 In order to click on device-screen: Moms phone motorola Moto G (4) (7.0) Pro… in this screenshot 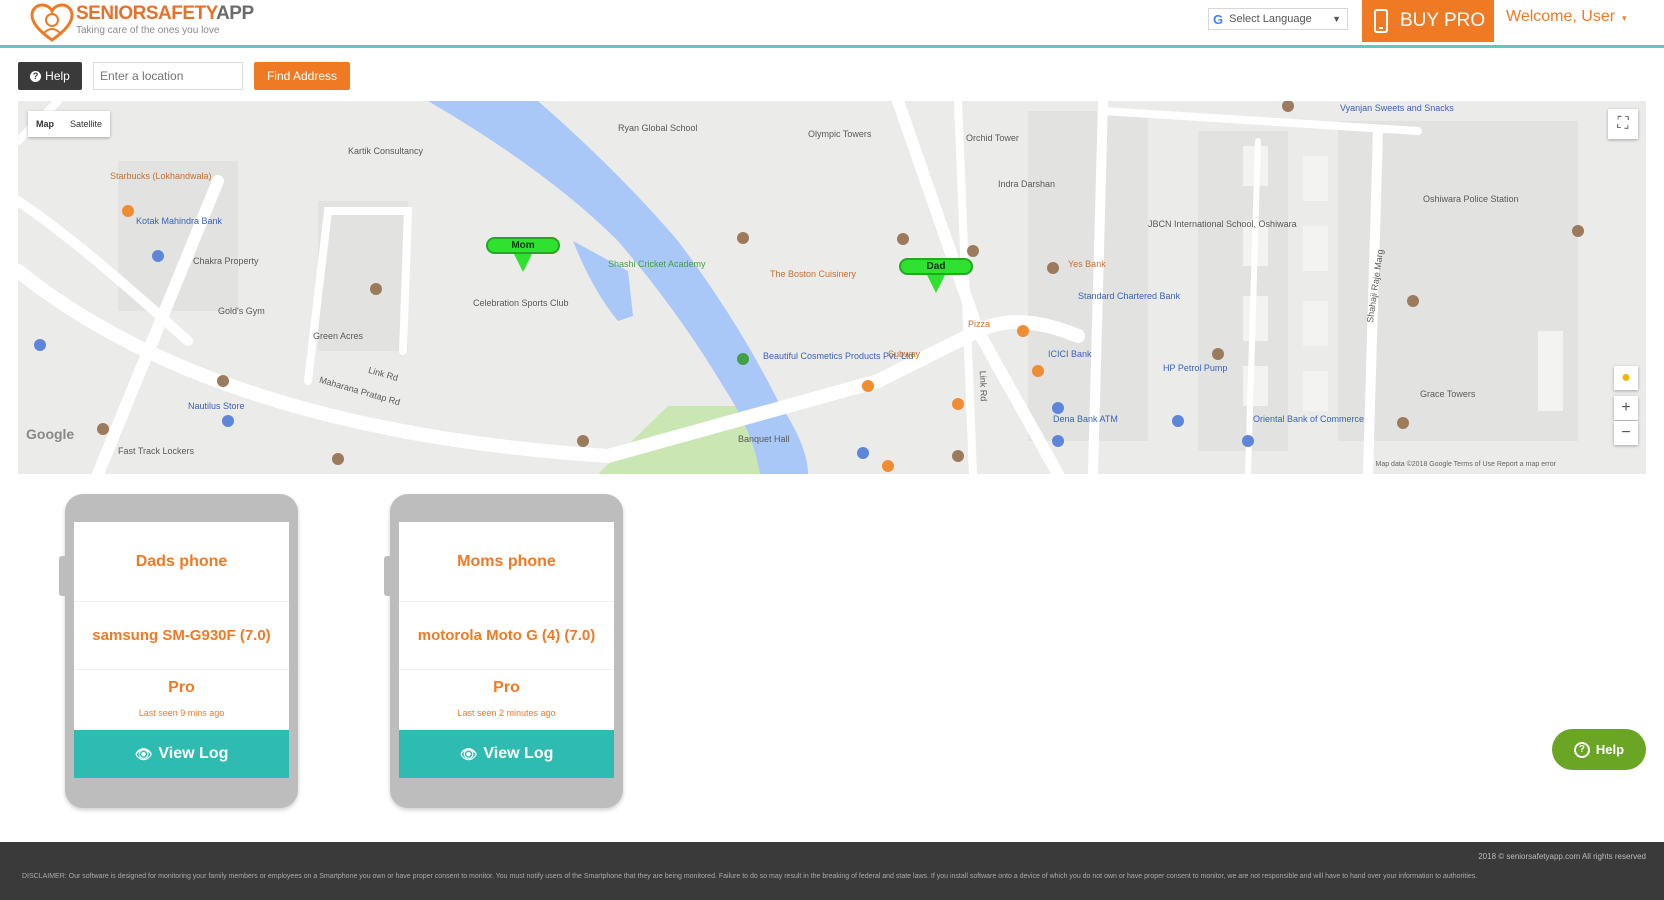, I will do `click(506, 650)`.